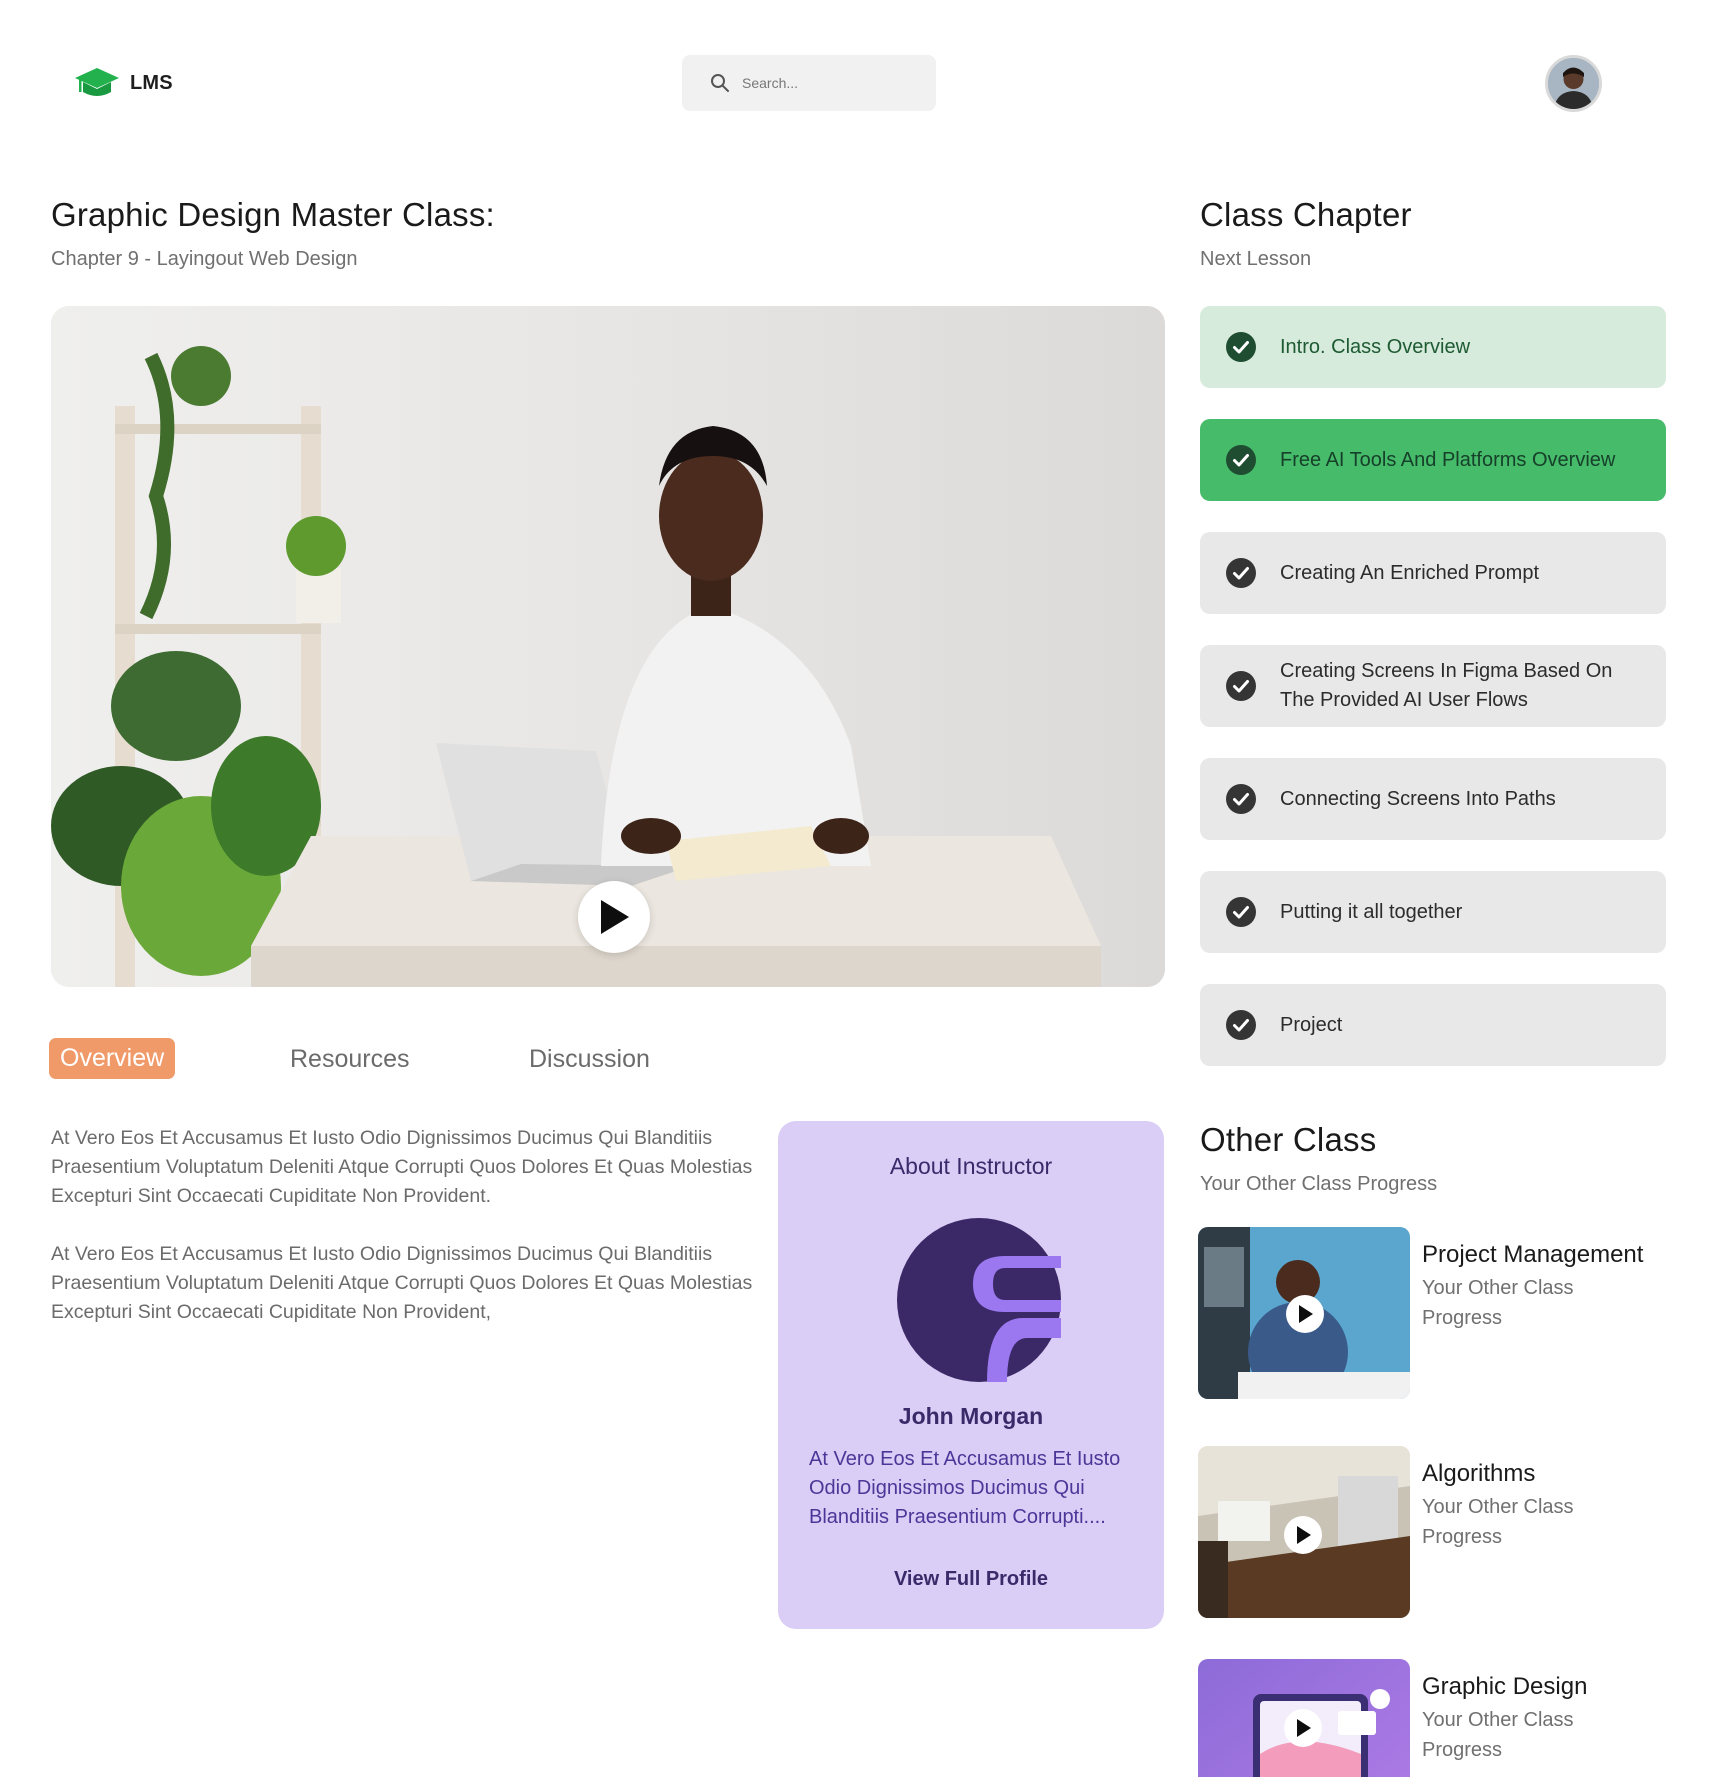 The height and width of the screenshot is (1777, 1728). What do you see at coordinates (1256, 259) in the screenshot?
I see `chapters-subheading: Next Lesson` at bounding box center [1256, 259].